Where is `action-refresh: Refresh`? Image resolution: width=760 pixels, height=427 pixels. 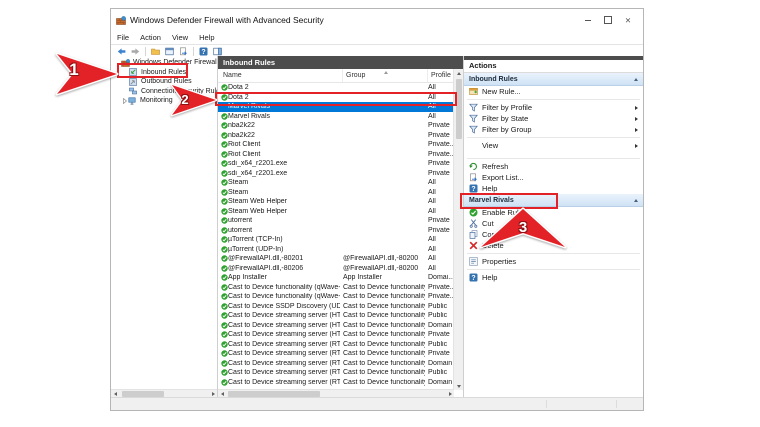
action-refresh: Refresh is located at coordinates (553, 166).